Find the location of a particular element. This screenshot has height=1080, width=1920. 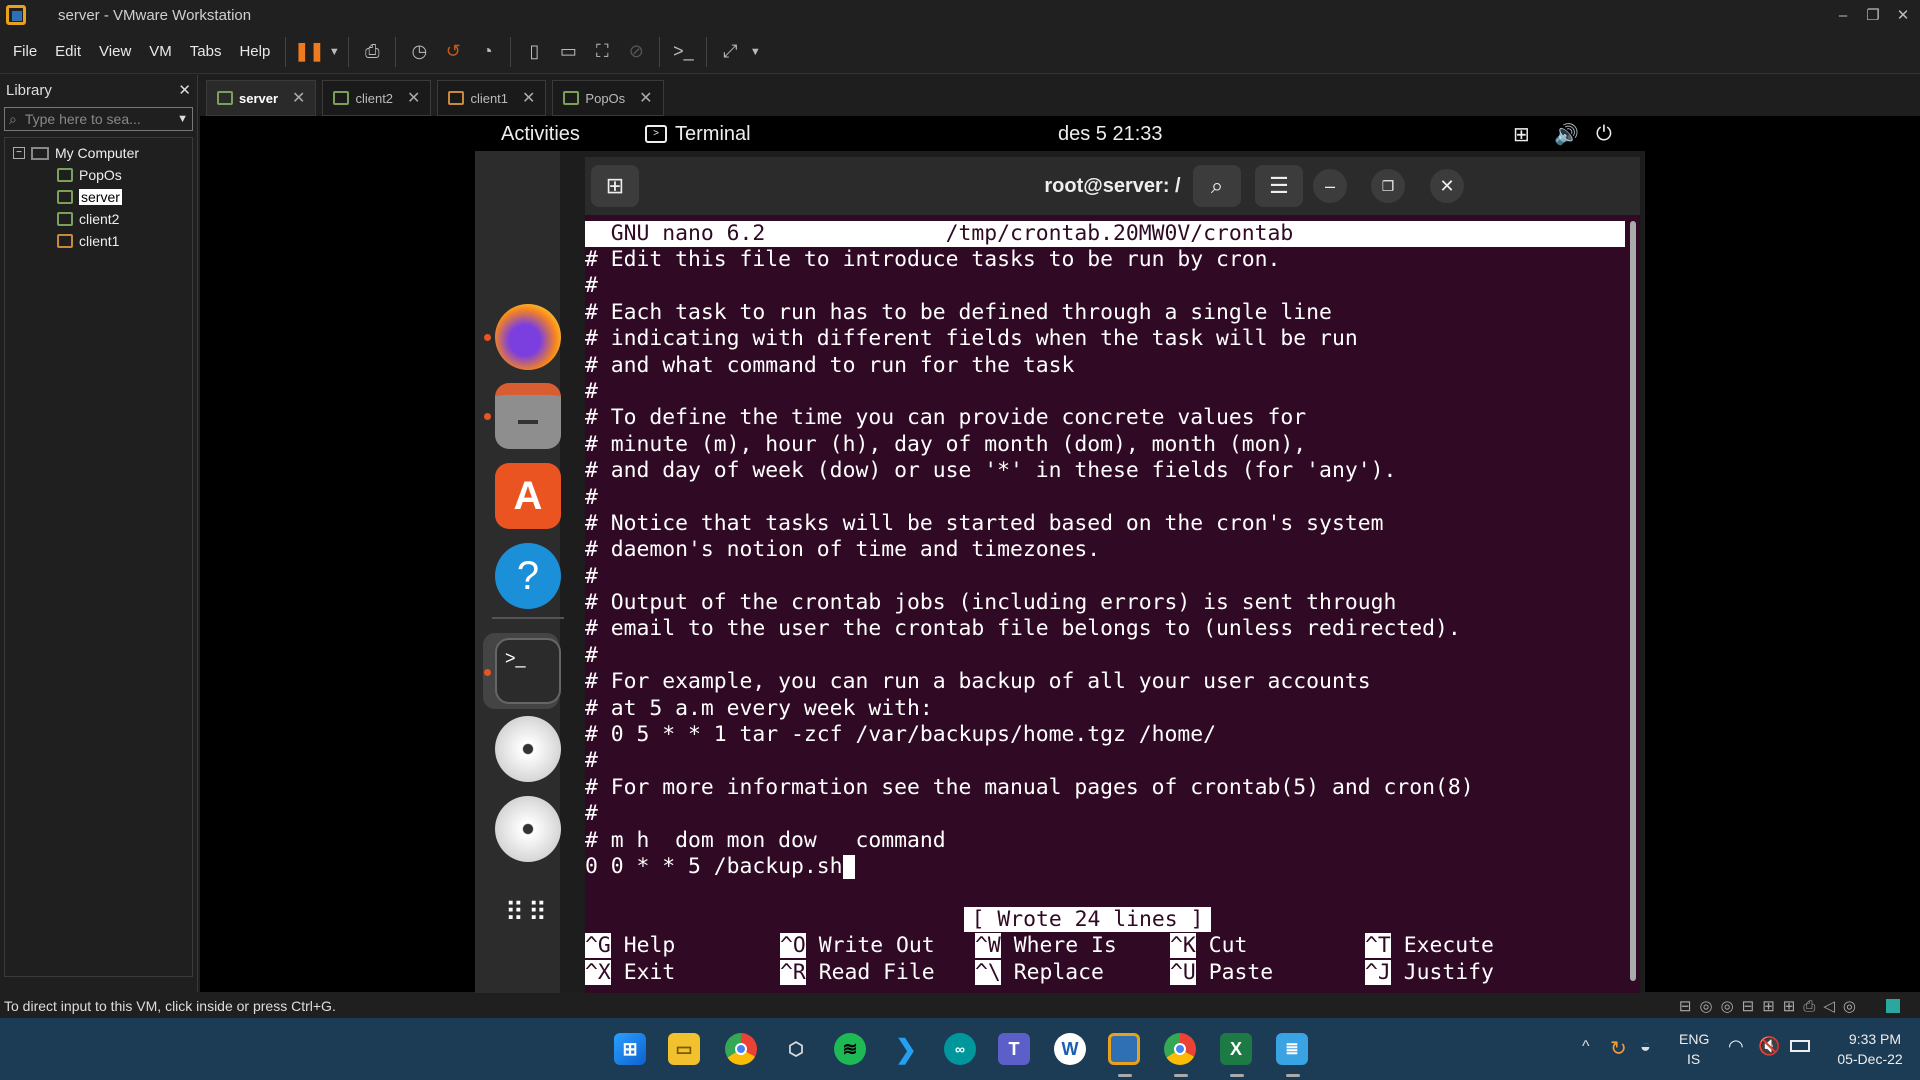

terminal-icon: >_ is located at coordinates (528, 671).